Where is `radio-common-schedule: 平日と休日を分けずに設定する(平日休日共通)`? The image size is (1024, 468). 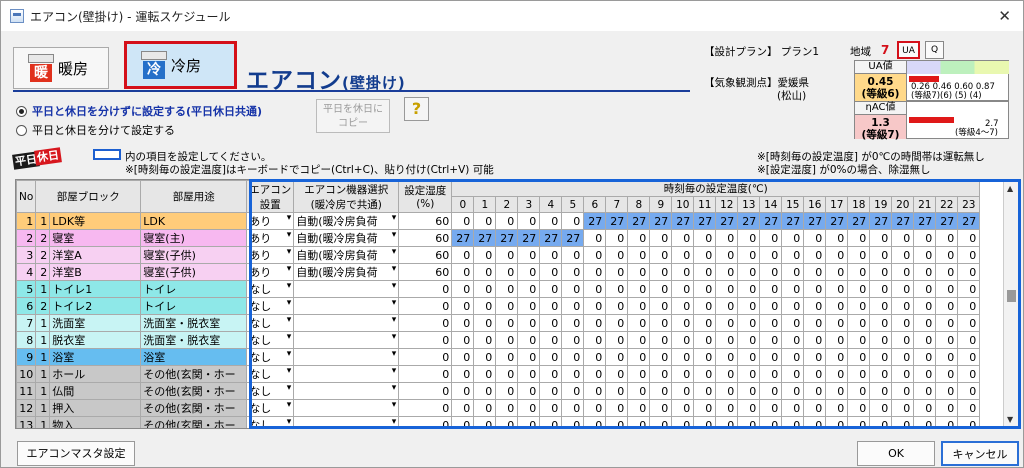
radio-common-schedule: 平日と休日を分けずに設定する(平日休日共通) is located at coordinates (139, 111).